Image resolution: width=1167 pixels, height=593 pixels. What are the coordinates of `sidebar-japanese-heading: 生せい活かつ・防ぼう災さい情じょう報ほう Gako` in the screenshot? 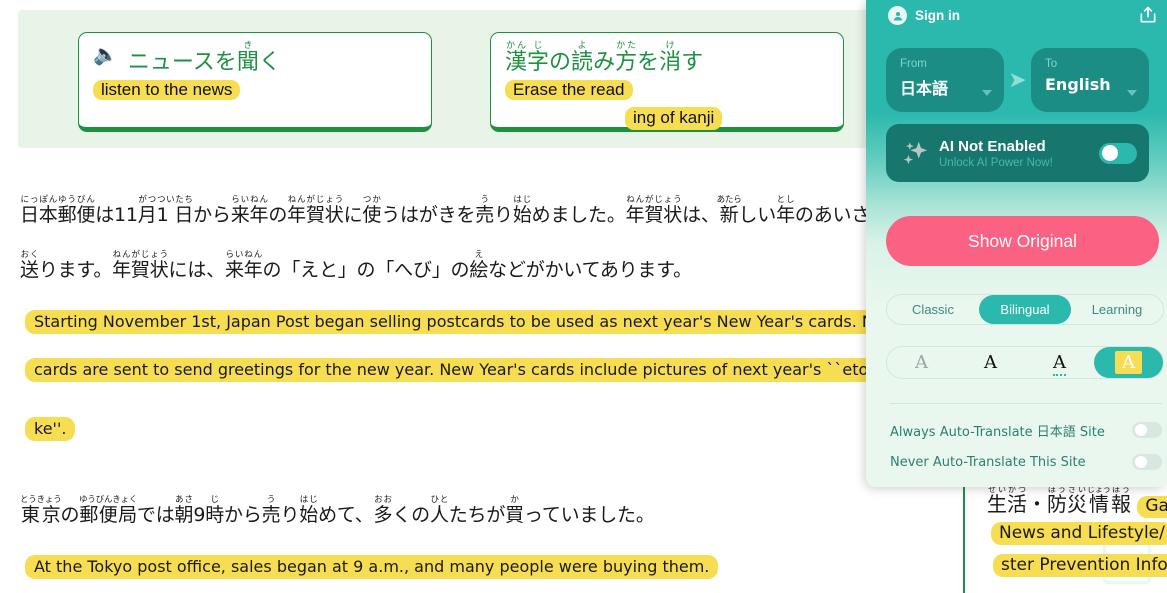 It's located at (1077, 501).